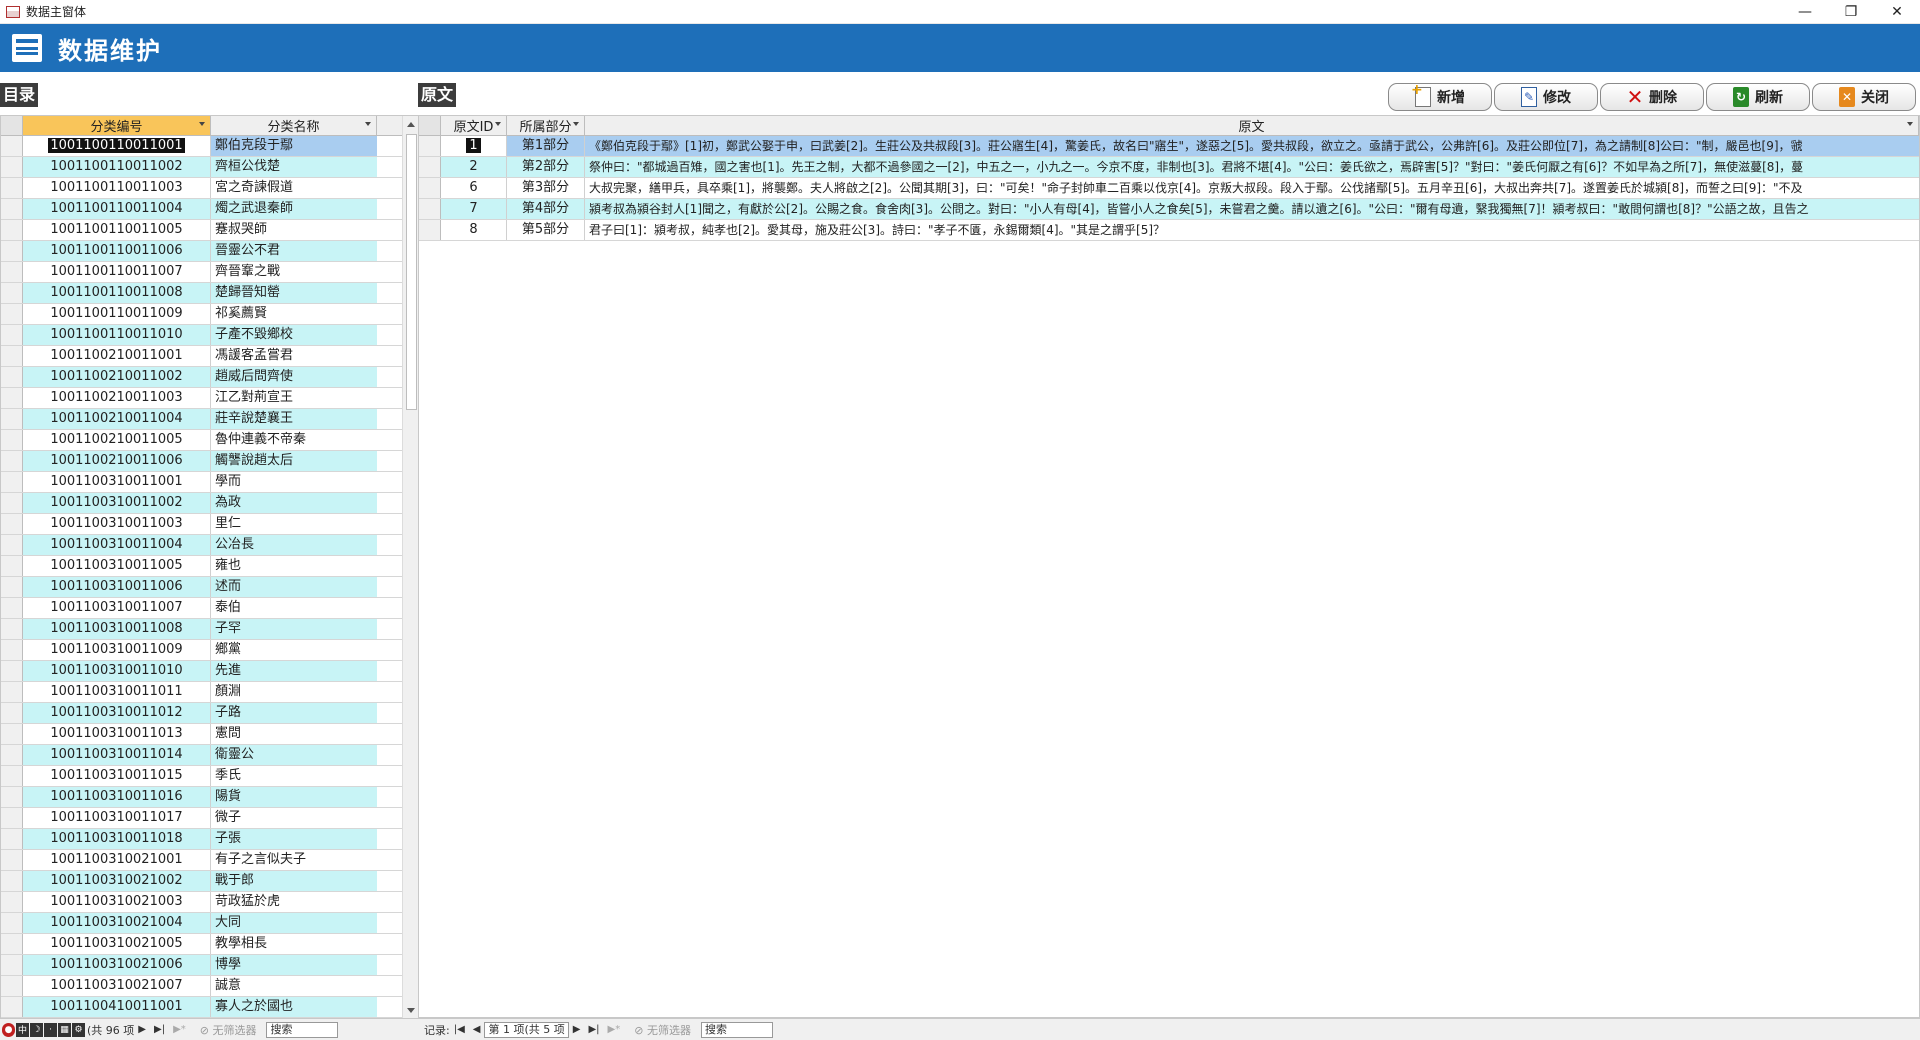  What do you see at coordinates (294, 293) in the screenshot?
I see `category-name-cell: 楚歸晉知罃` at bounding box center [294, 293].